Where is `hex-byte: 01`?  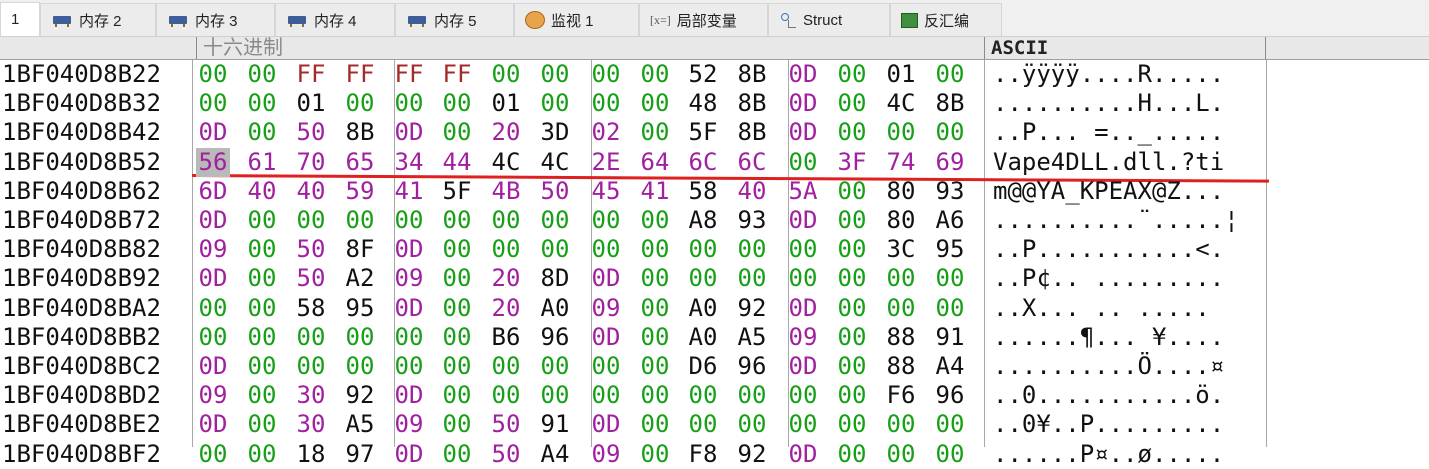 hex-byte: 01 is located at coordinates (506, 103).